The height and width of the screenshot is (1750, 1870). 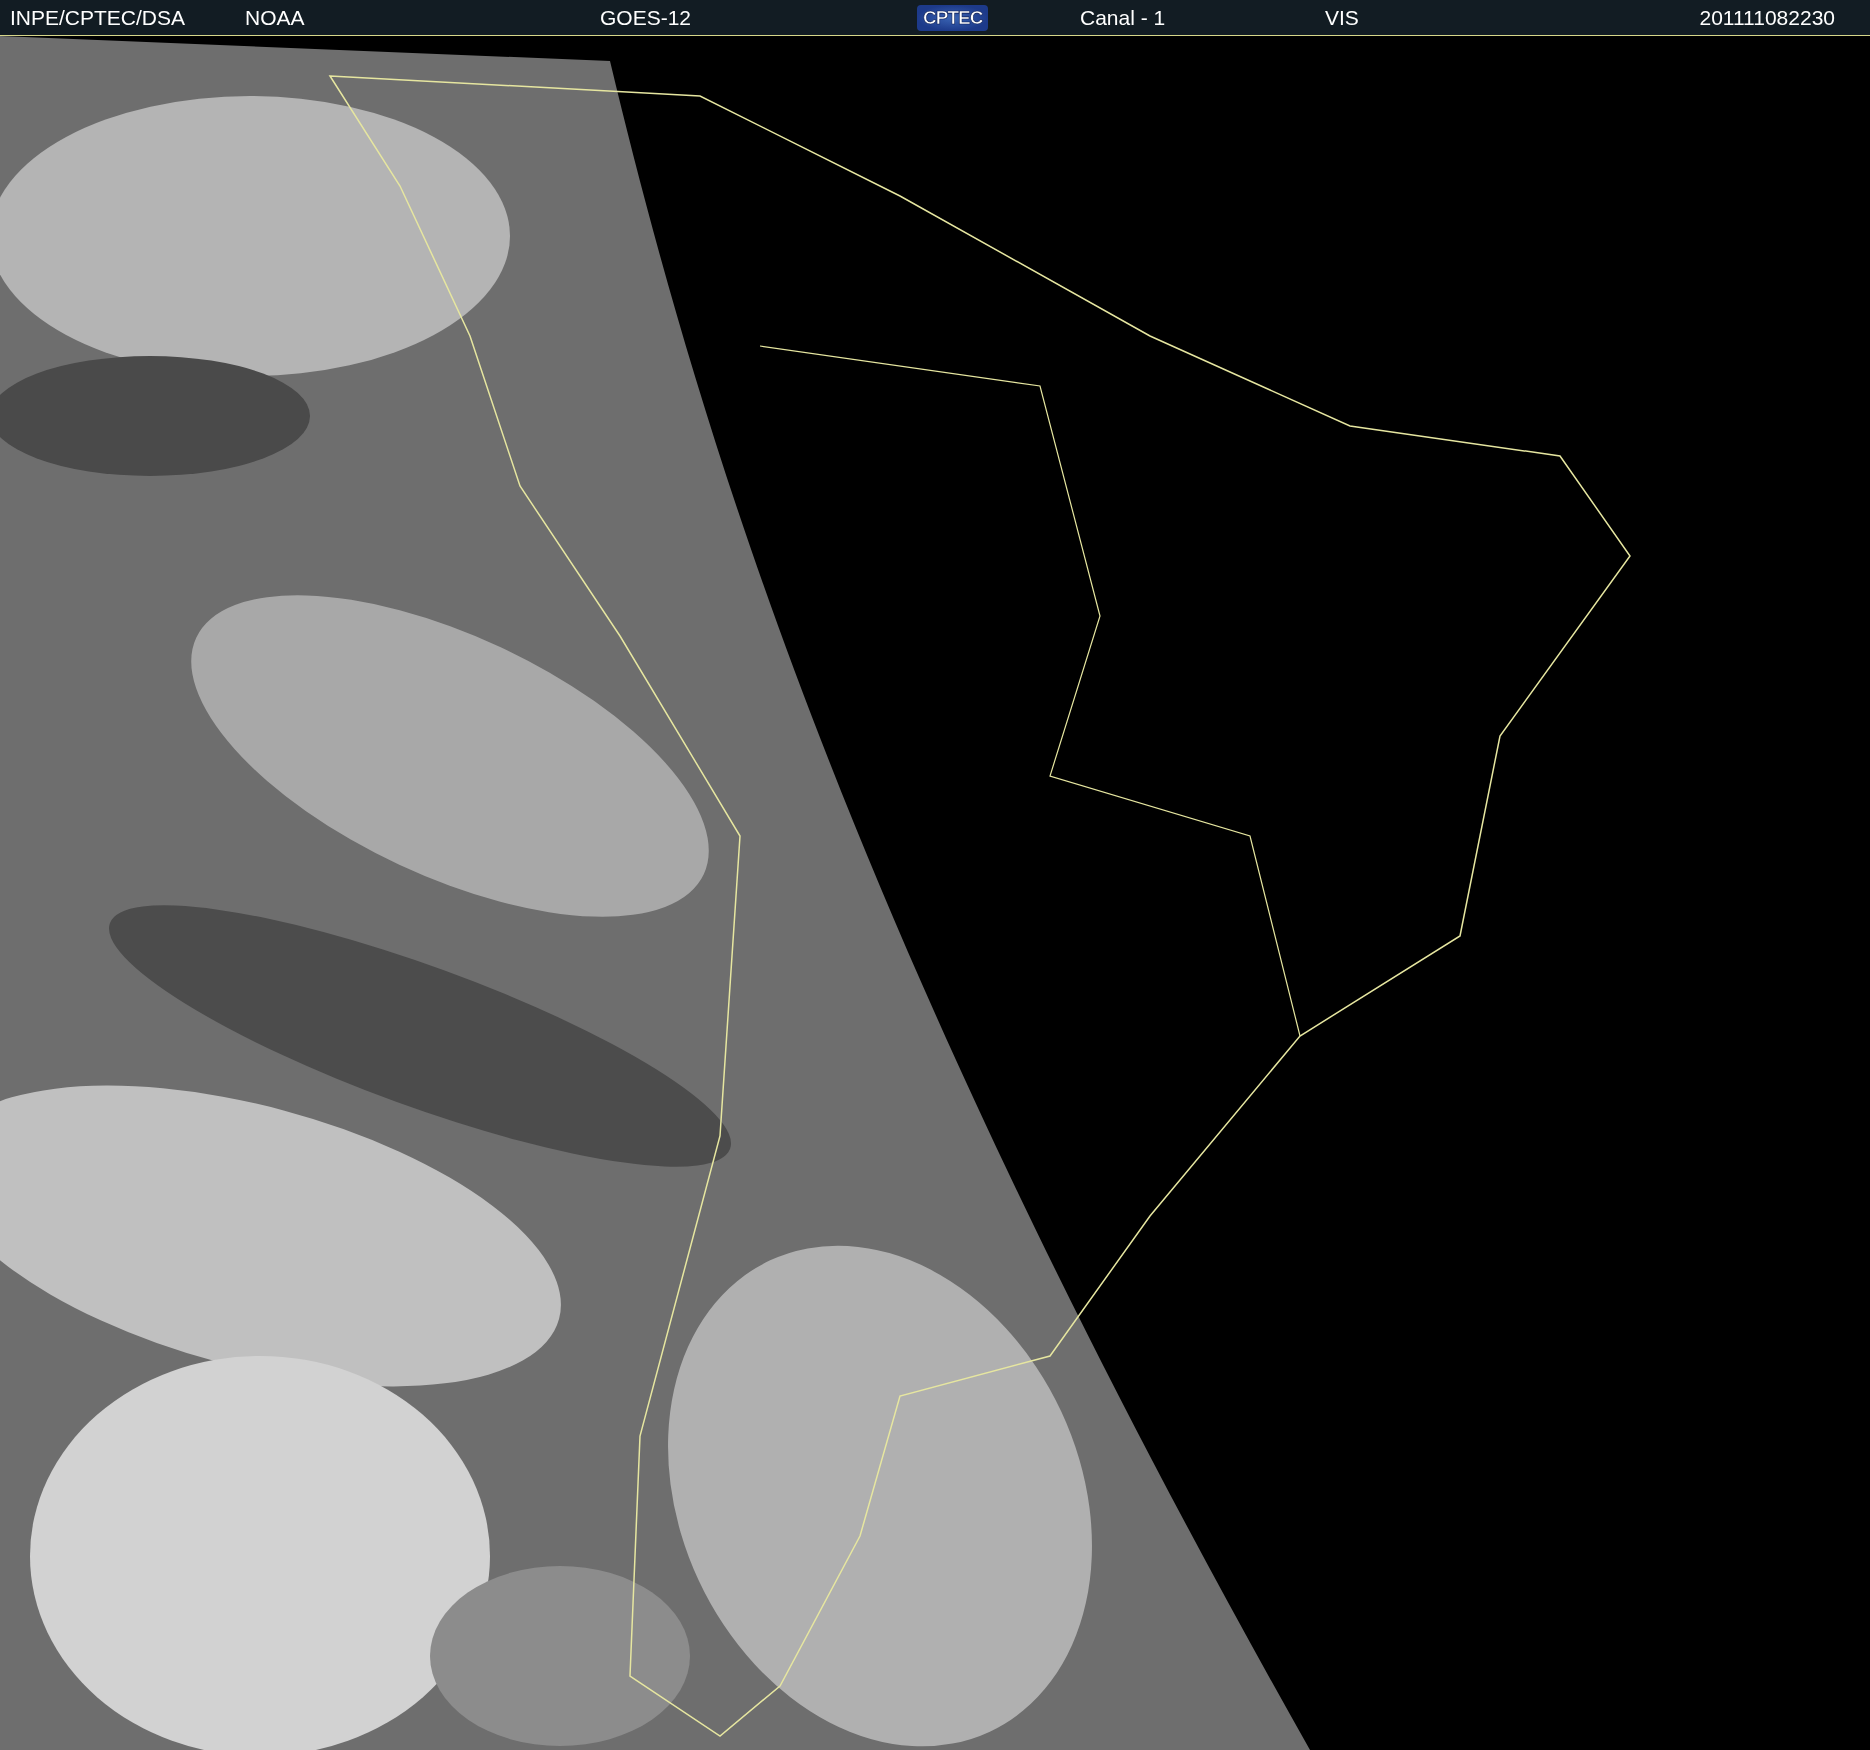 I want to click on logo: CPTEC, so click(x=953, y=17).